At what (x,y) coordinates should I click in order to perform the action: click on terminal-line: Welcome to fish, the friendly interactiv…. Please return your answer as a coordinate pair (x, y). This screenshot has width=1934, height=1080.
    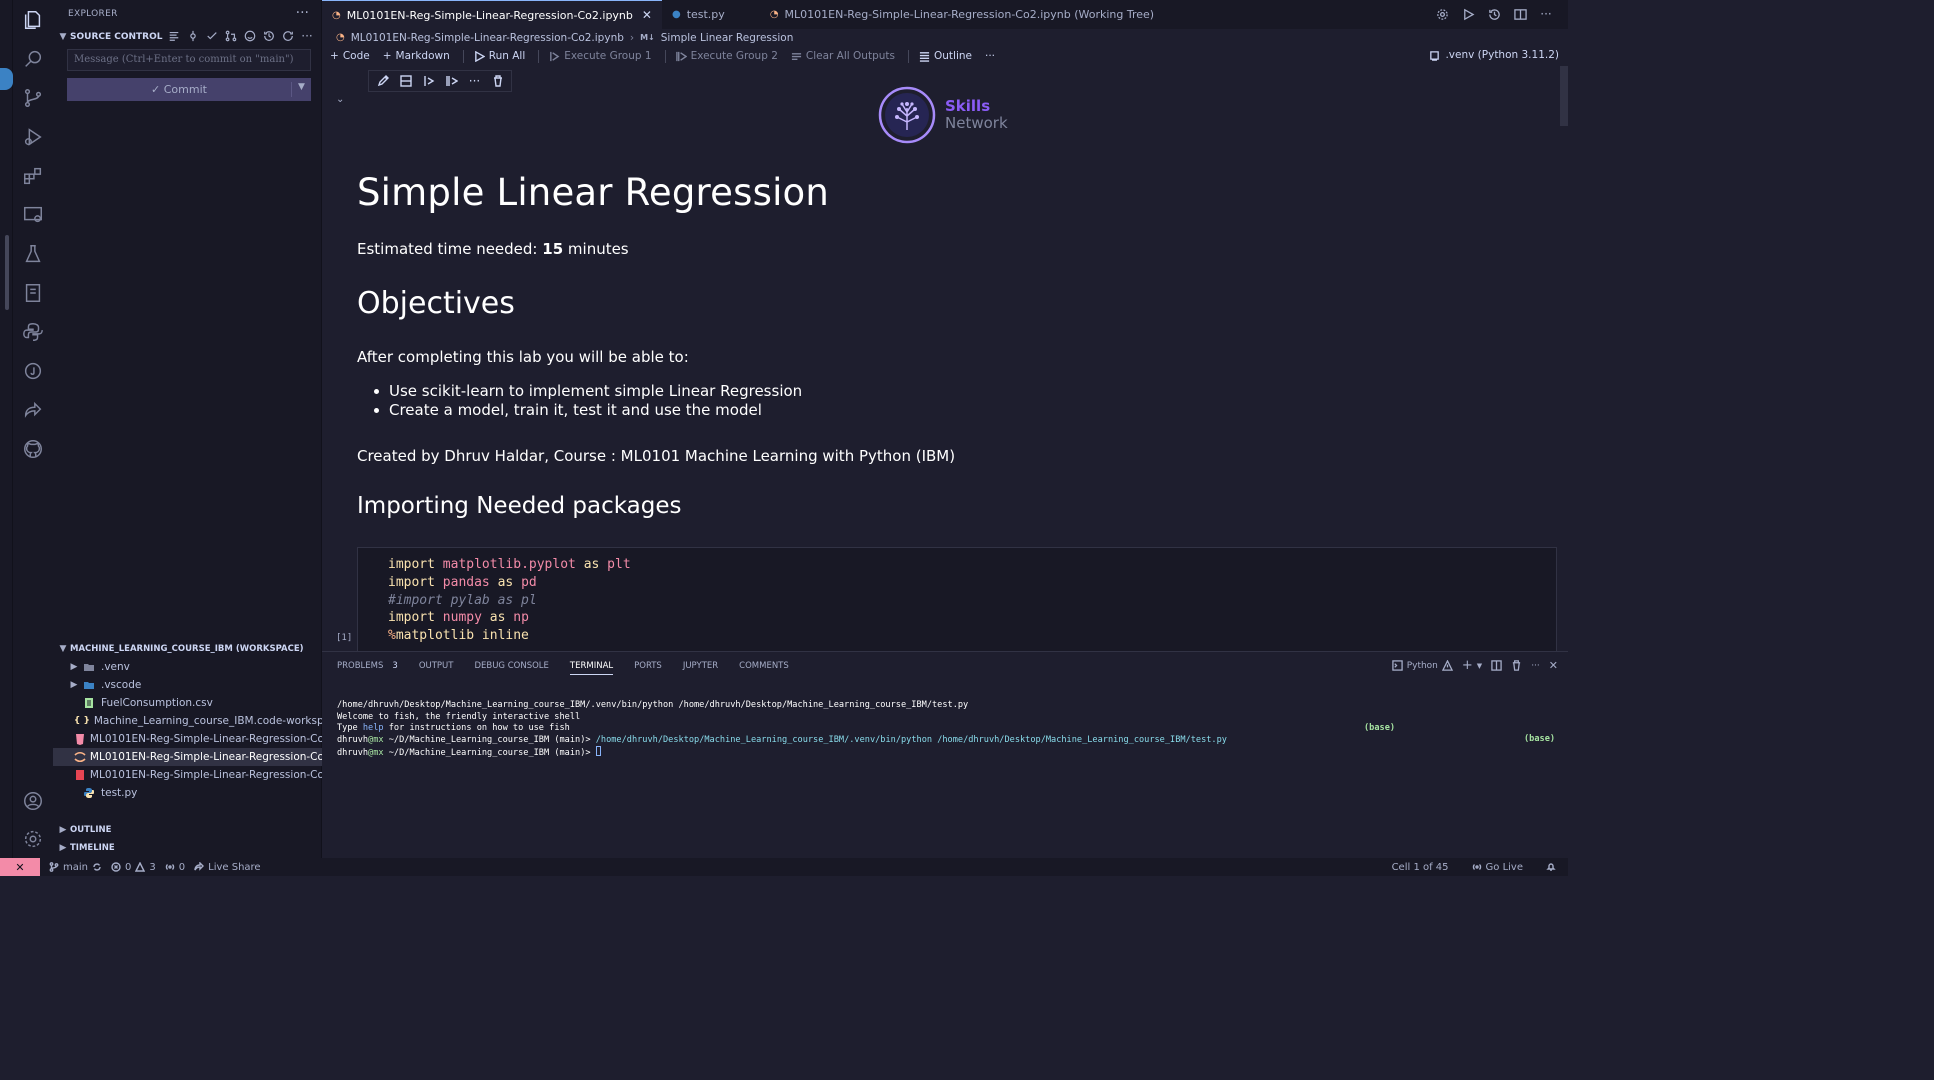
    Looking at the image, I should click on (459, 716).